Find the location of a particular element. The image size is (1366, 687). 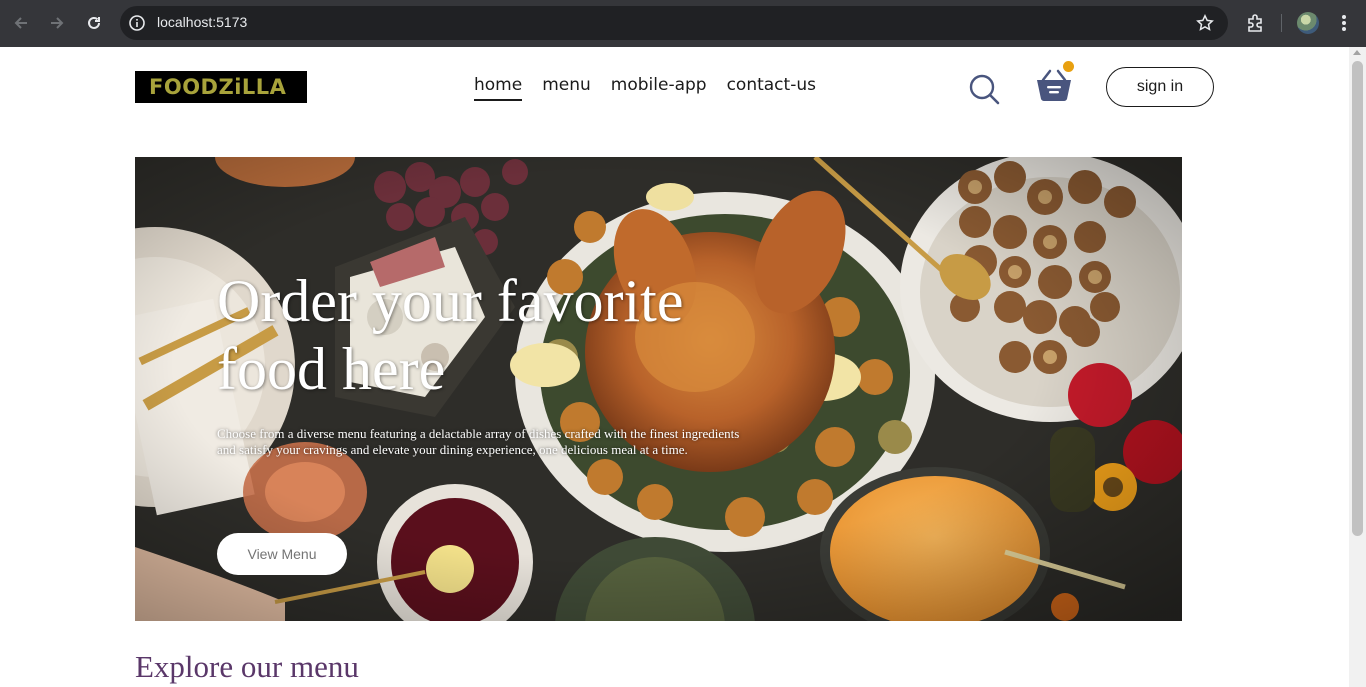

profile-avatar is located at coordinates (1308, 23).